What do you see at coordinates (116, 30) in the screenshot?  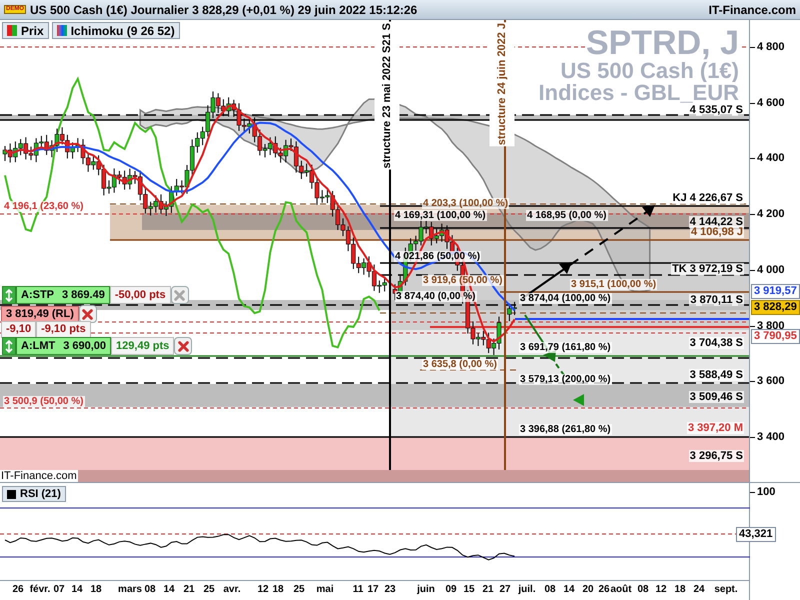 I see `legend-item: Ichimoku (9 26 52)` at bounding box center [116, 30].